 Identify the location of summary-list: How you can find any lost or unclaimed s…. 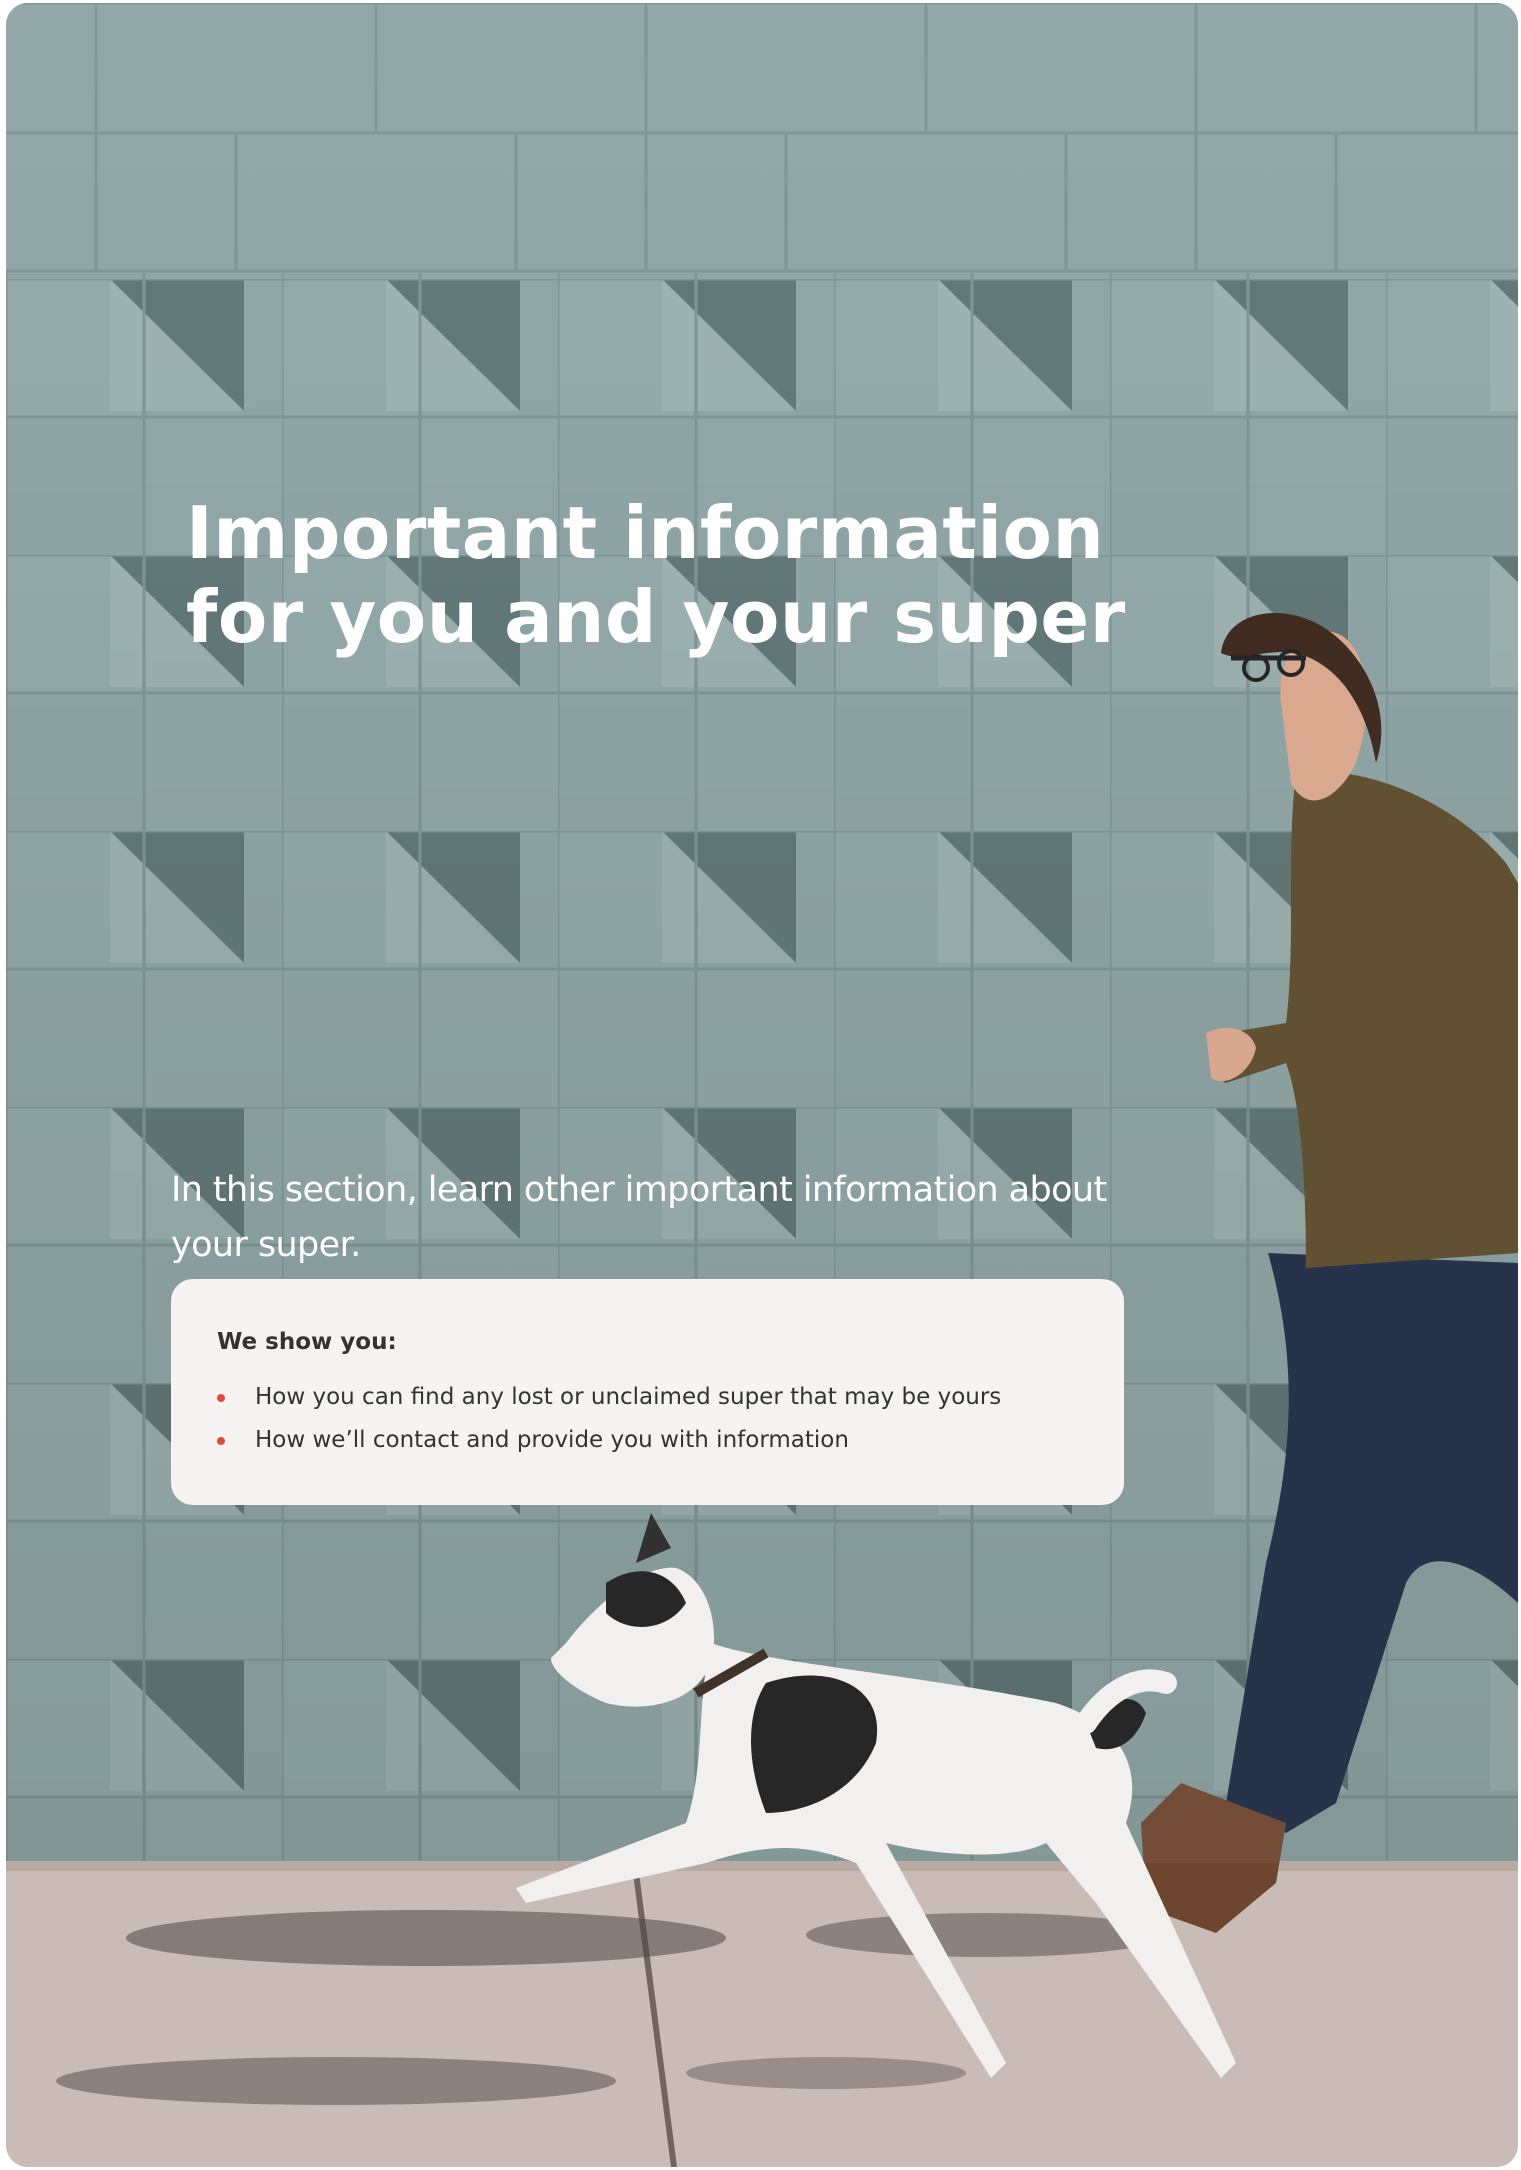
(647, 1419).